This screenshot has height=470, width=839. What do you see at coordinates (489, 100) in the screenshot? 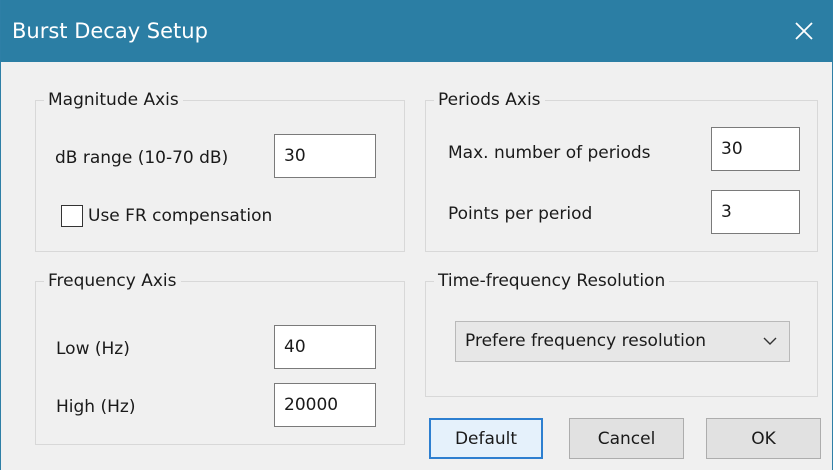
I see `periods-axis-title: Periods Axis` at bounding box center [489, 100].